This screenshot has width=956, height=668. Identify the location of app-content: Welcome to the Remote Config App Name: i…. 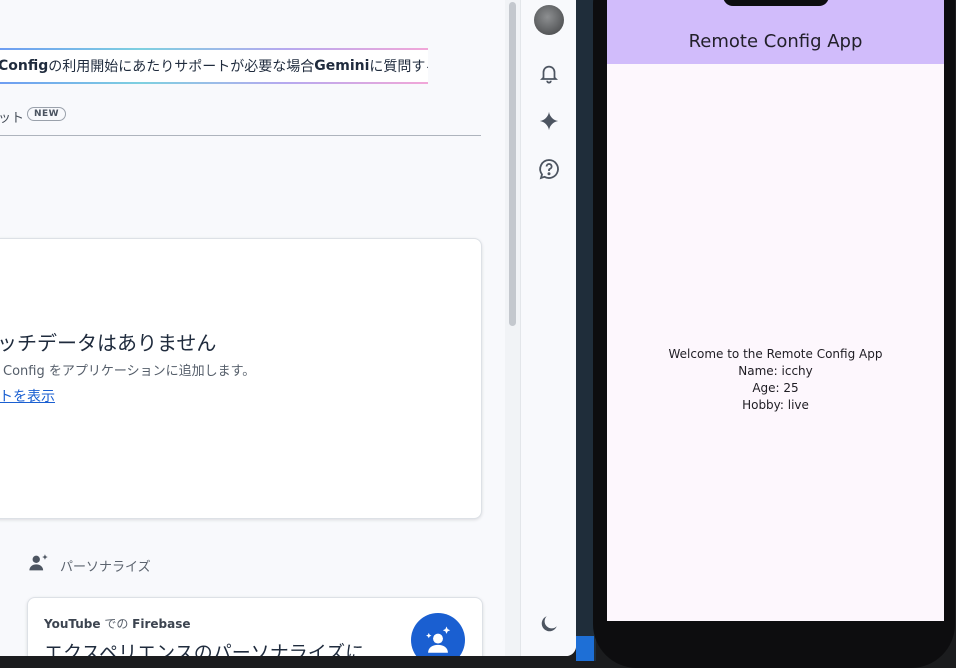
(775, 380).